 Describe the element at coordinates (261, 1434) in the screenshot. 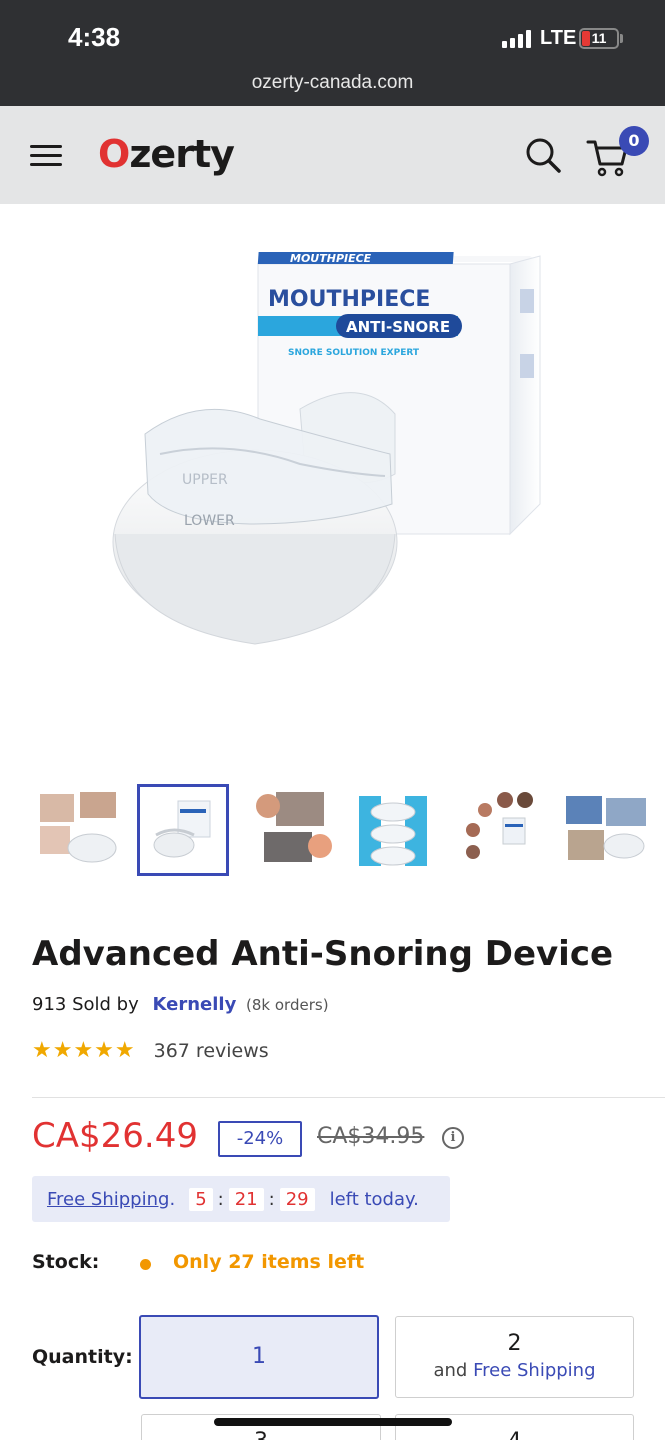

I see `quantity-value: 3` at that location.